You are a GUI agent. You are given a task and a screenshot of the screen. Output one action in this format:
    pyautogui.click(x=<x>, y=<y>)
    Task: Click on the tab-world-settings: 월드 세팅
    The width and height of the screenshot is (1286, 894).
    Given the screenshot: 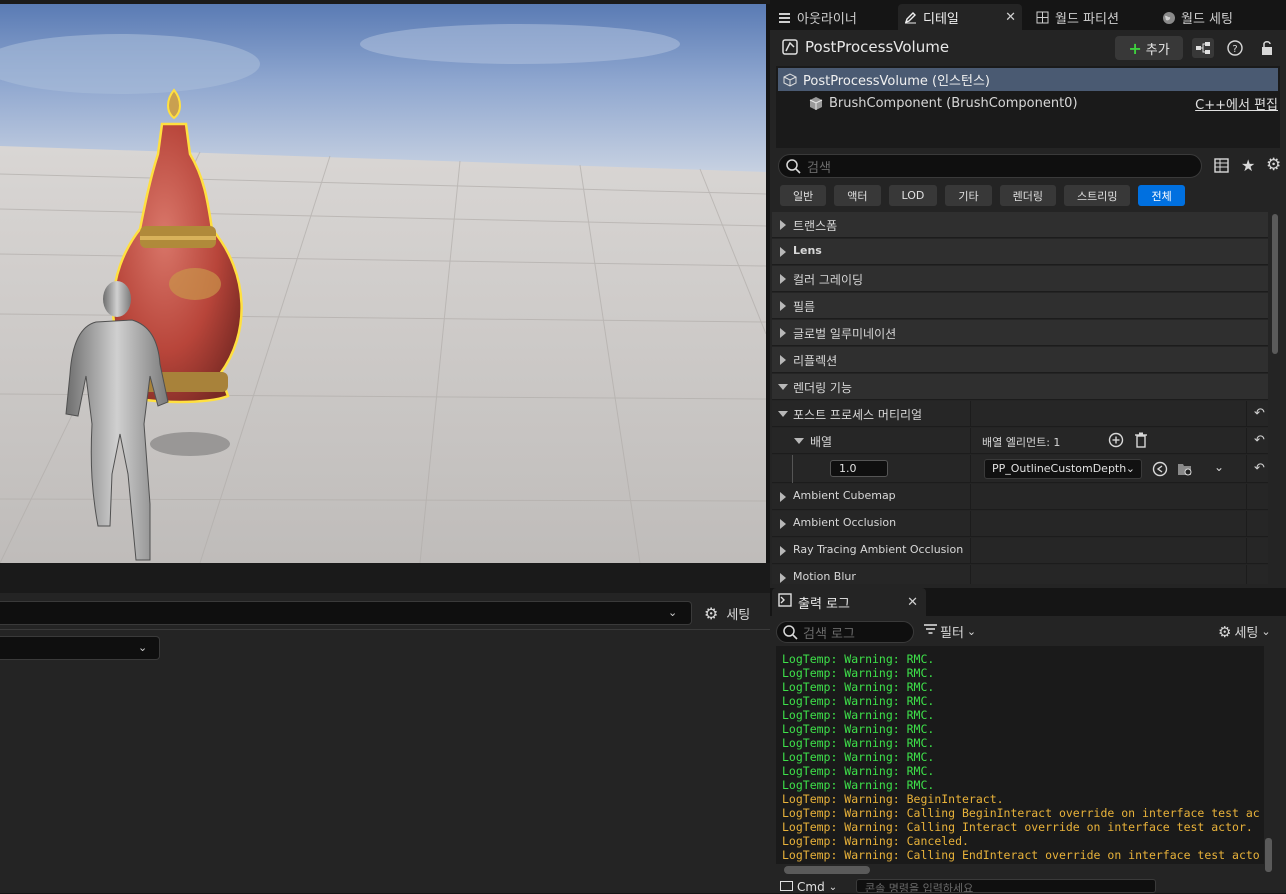 What is the action you would take?
    pyautogui.click(x=1197, y=17)
    